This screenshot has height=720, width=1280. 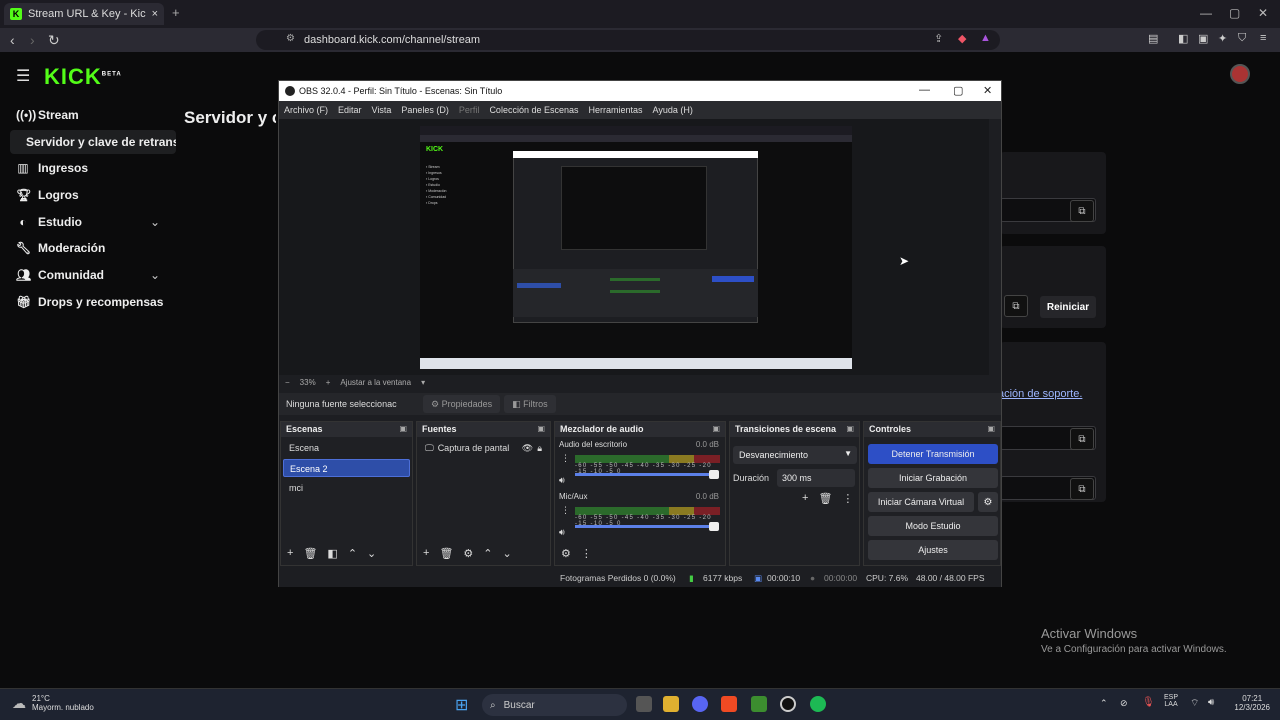 What do you see at coordinates (700, 704) in the screenshot?
I see `discord-icon` at bounding box center [700, 704].